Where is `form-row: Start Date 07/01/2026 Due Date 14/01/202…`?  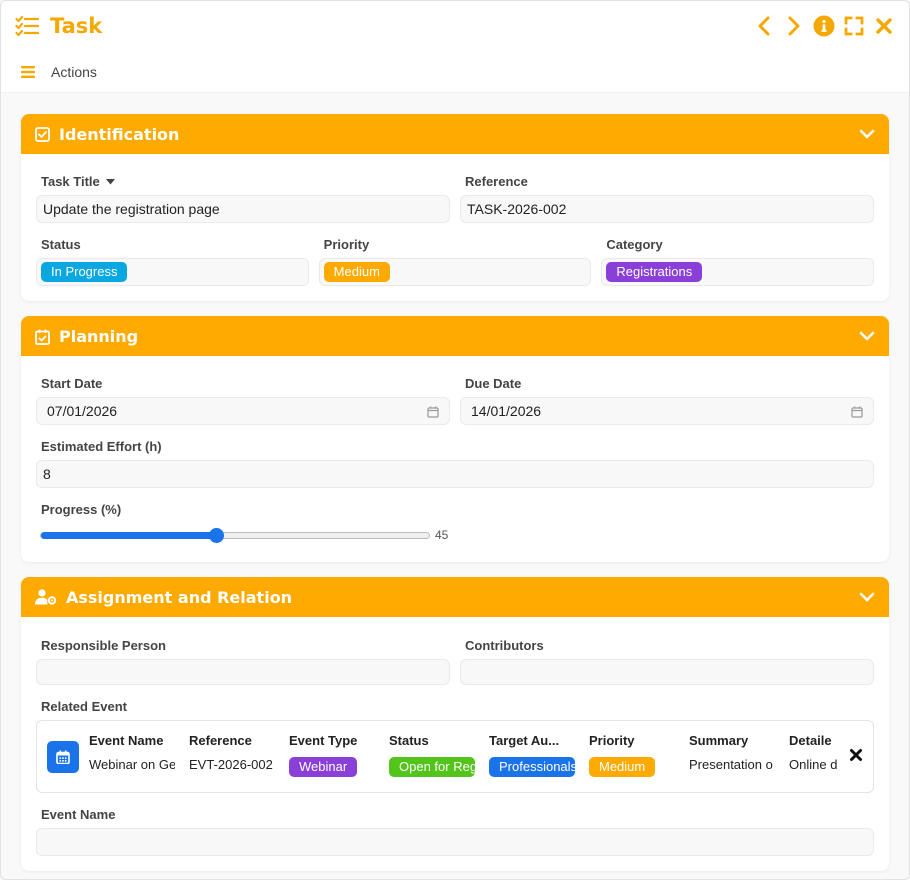
form-row: Start Date 07/01/2026 Due Date 14/01/202… is located at coordinates (455, 400).